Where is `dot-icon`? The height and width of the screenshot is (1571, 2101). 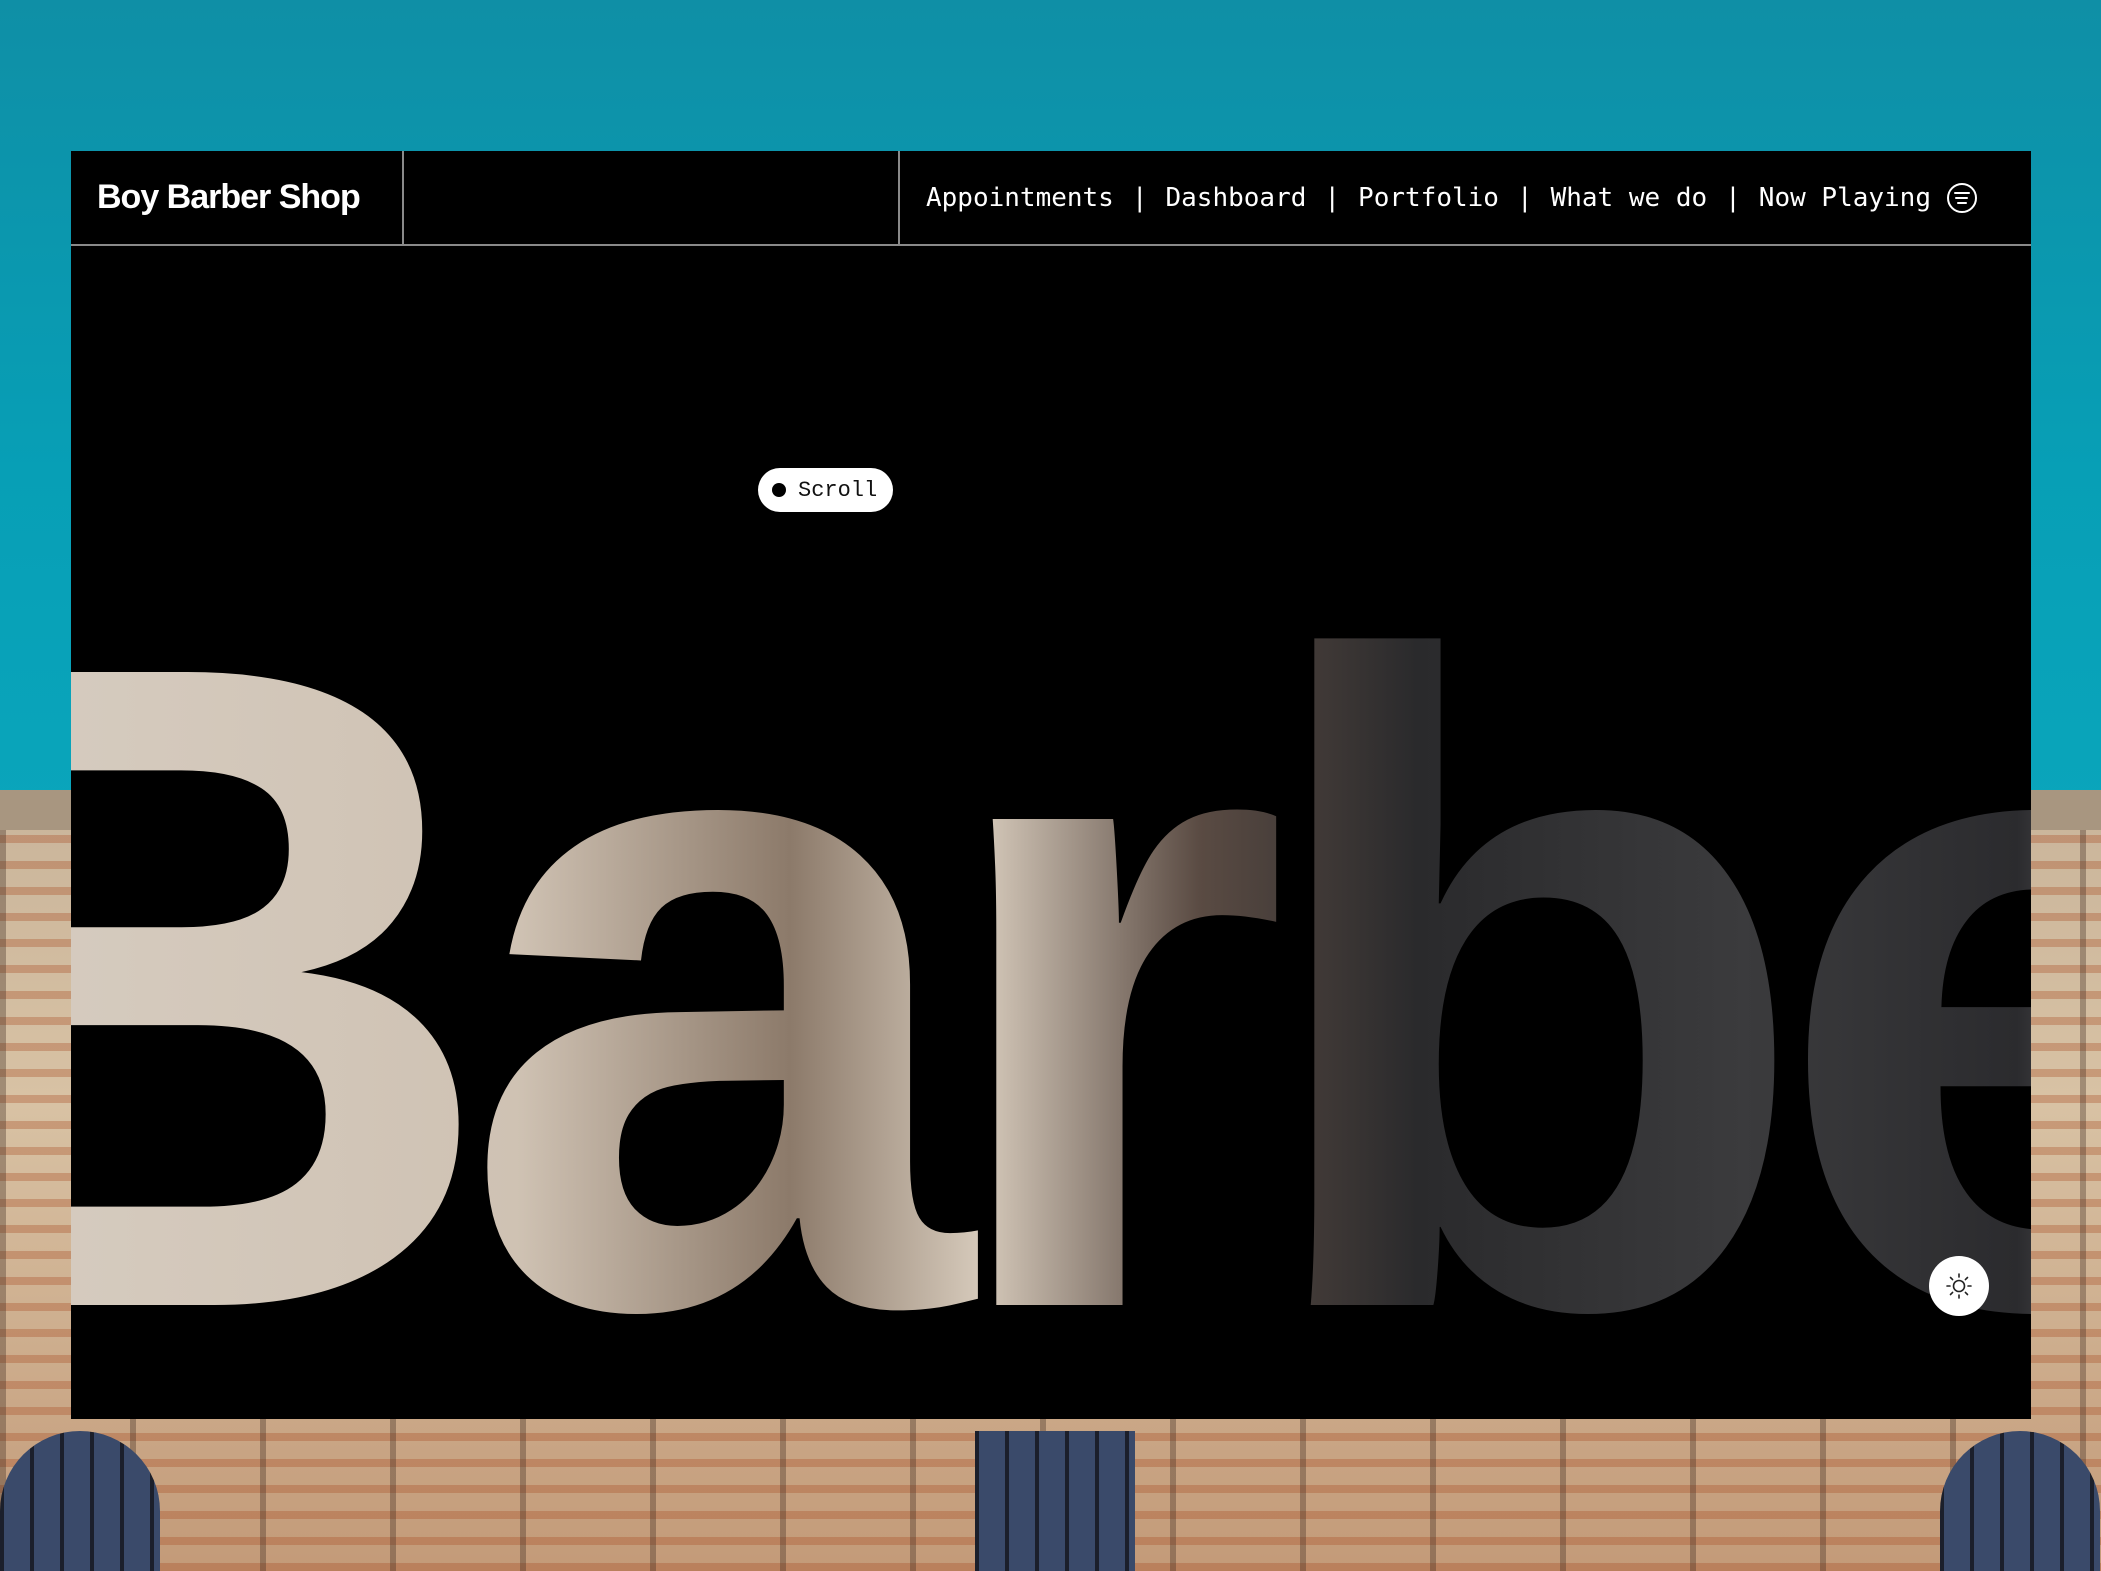 dot-icon is located at coordinates (779, 490).